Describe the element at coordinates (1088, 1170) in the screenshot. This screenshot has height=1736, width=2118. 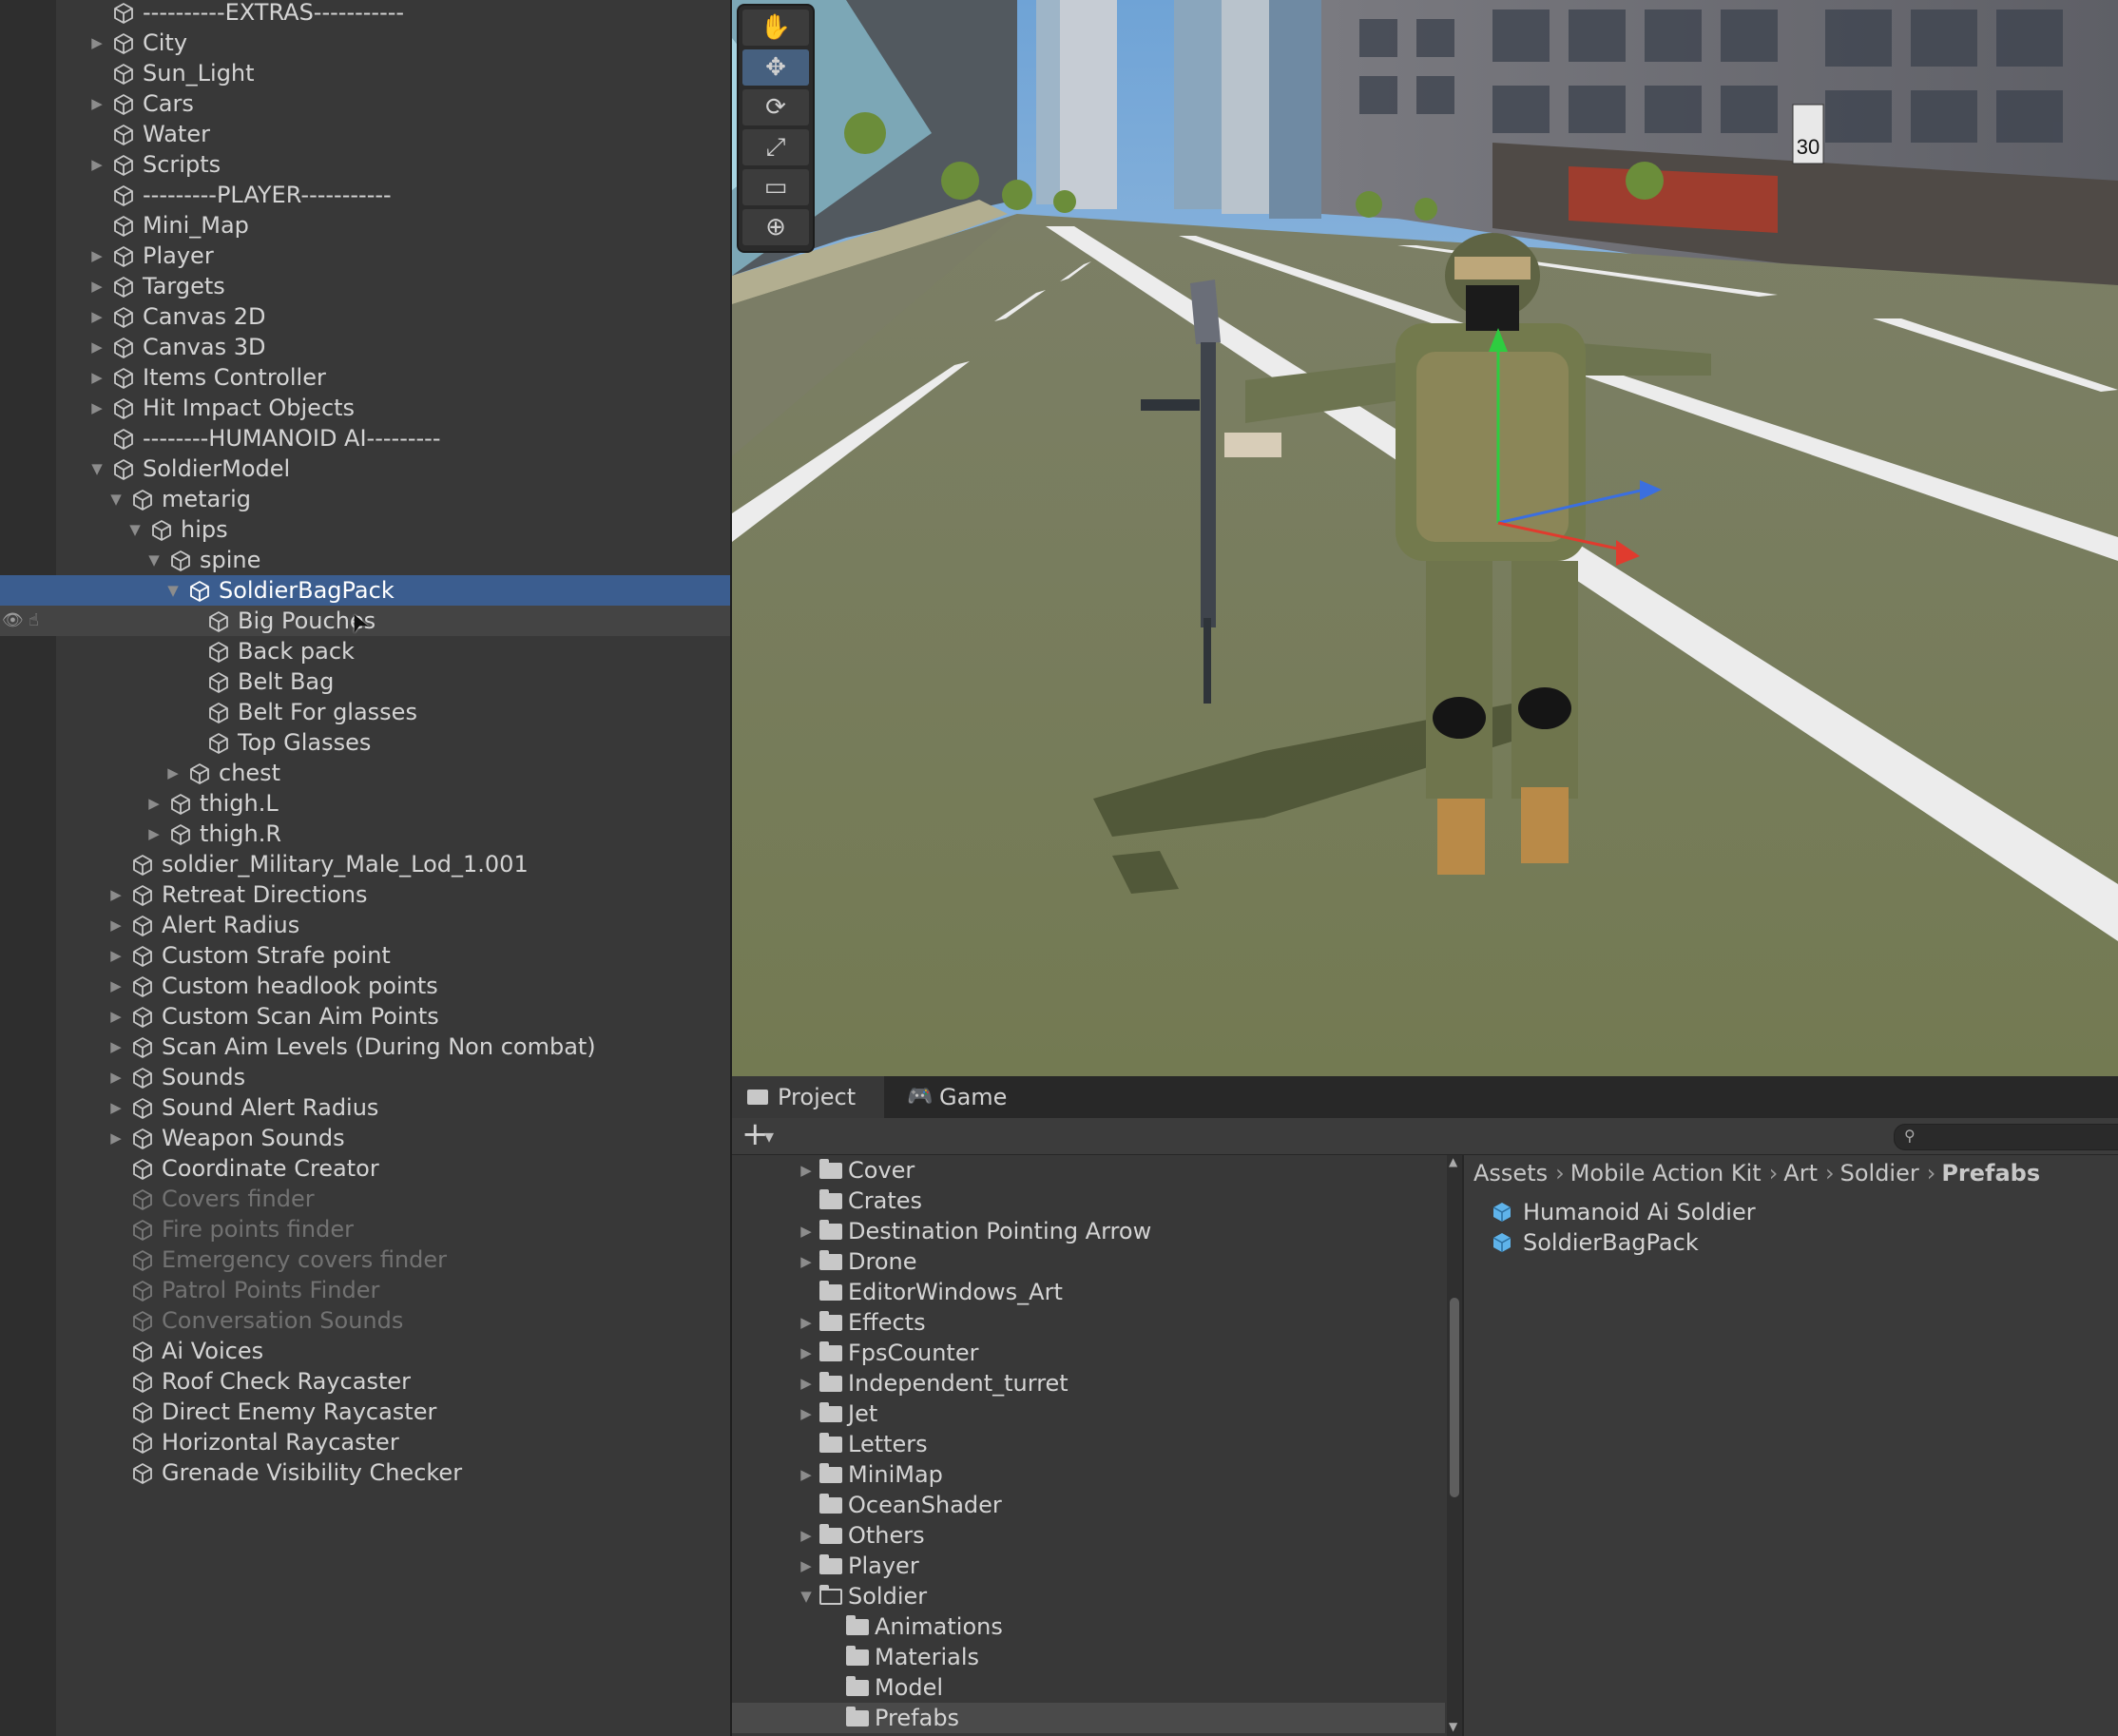
I see `folder-item: ▶ Cover` at that location.